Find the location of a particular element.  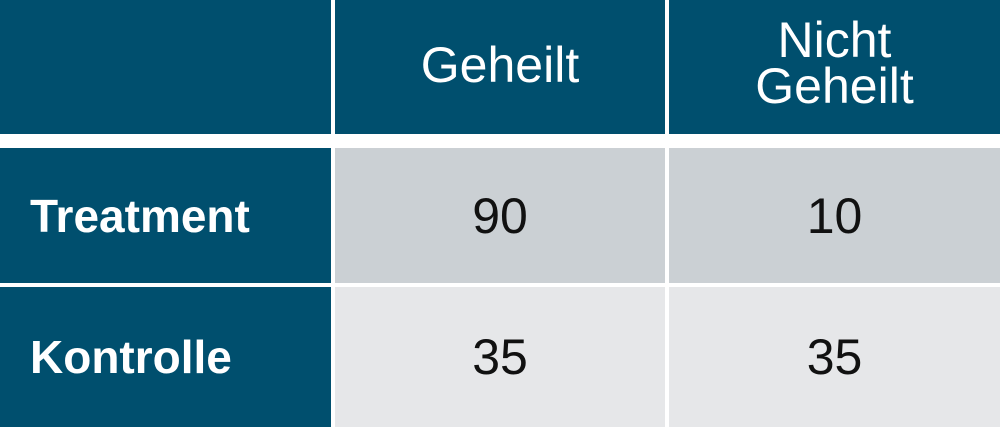

table-cell: 90 is located at coordinates (500, 215).